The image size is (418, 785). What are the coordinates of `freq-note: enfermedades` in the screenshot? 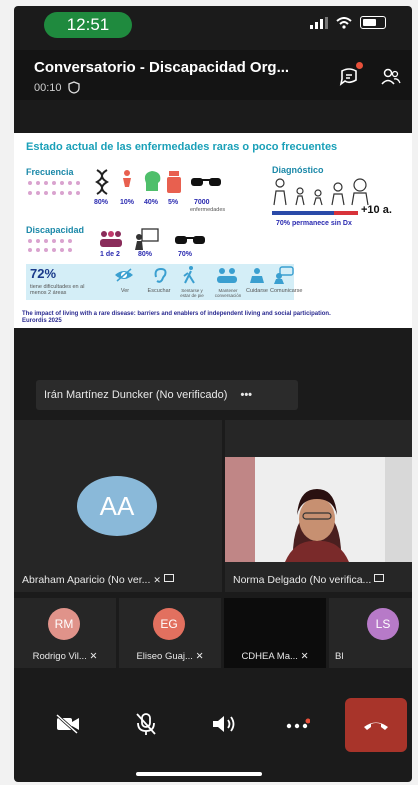 It's located at (208, 210).